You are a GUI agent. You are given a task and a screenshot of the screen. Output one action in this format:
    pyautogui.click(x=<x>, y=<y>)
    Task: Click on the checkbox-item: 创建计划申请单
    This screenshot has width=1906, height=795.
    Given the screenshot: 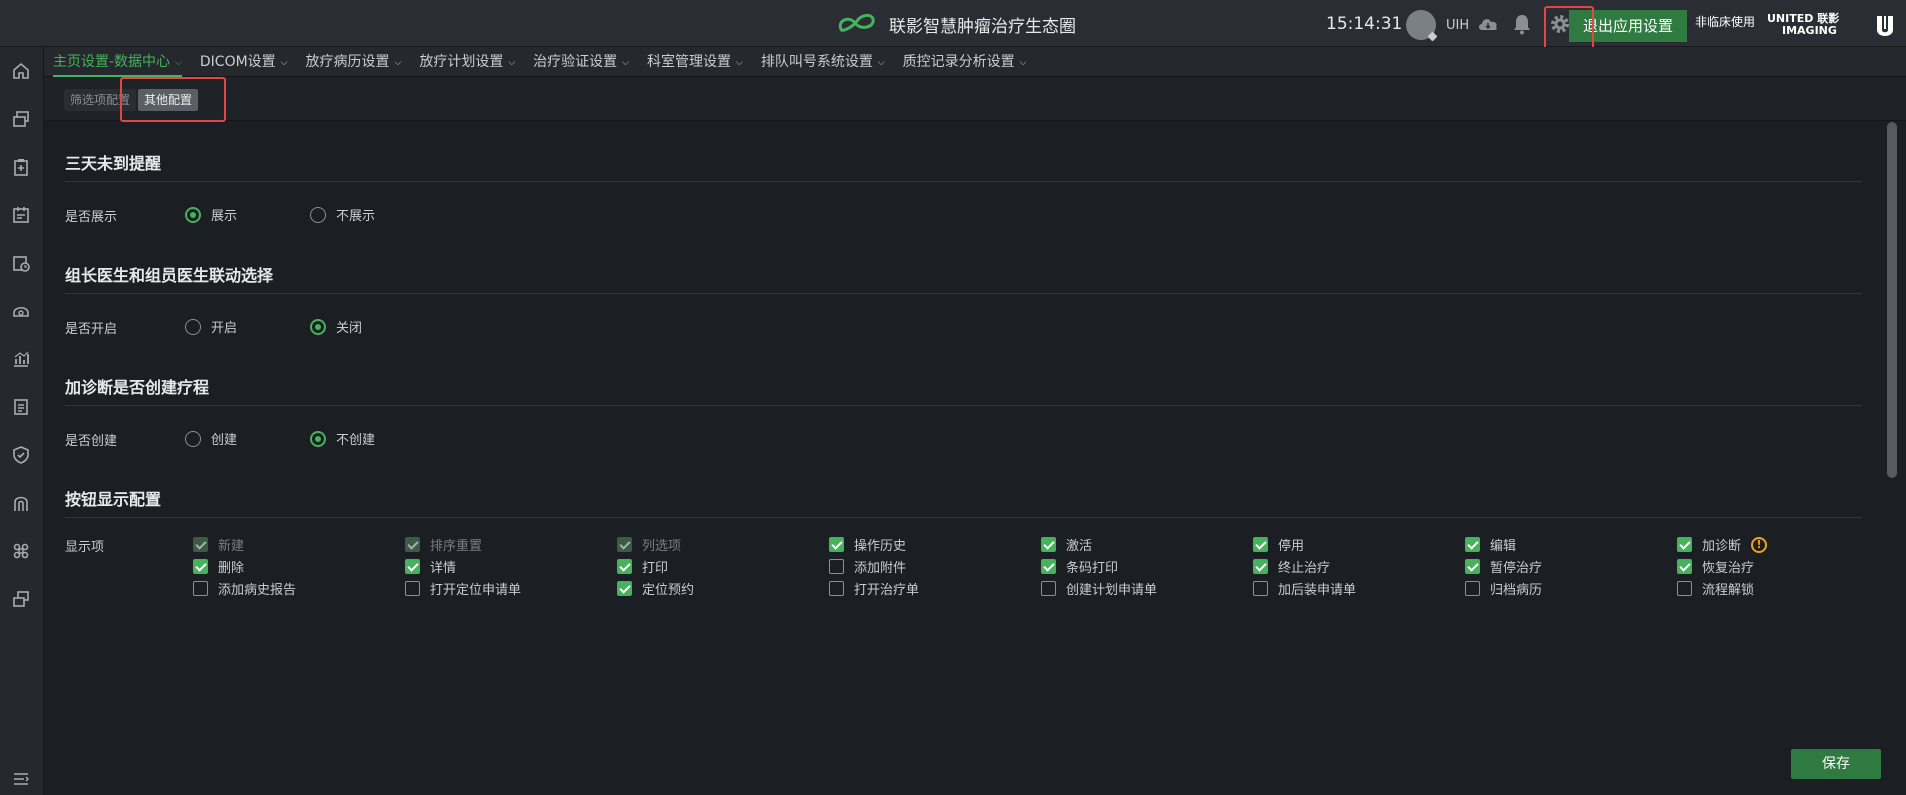 What is the action you would take?
    pyautogui.click(x=1099, y=588)
    